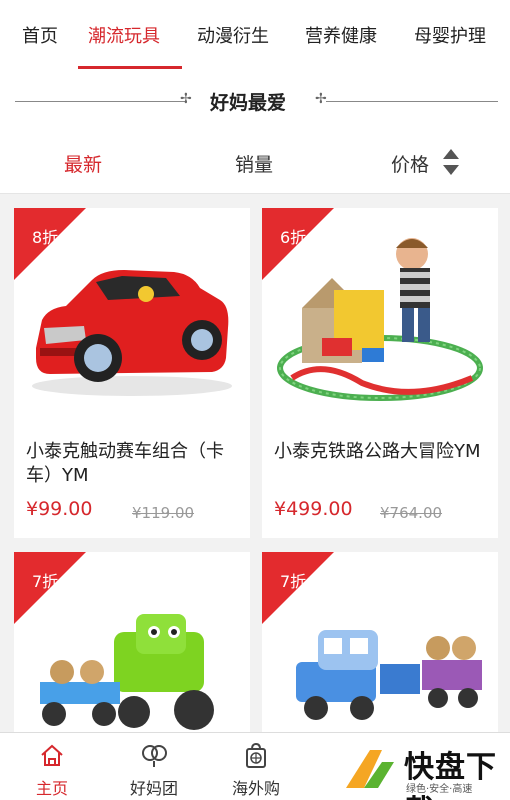  I want to click on product-price: ¥499.00, so click(313, 509).